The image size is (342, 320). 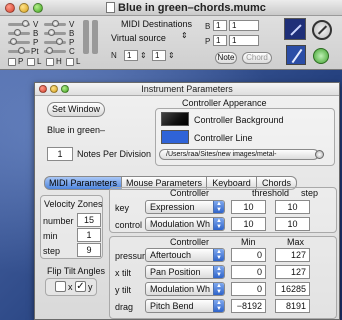 I want to click on virtual-source-label: Virtual source, so click(x=138, y=38).